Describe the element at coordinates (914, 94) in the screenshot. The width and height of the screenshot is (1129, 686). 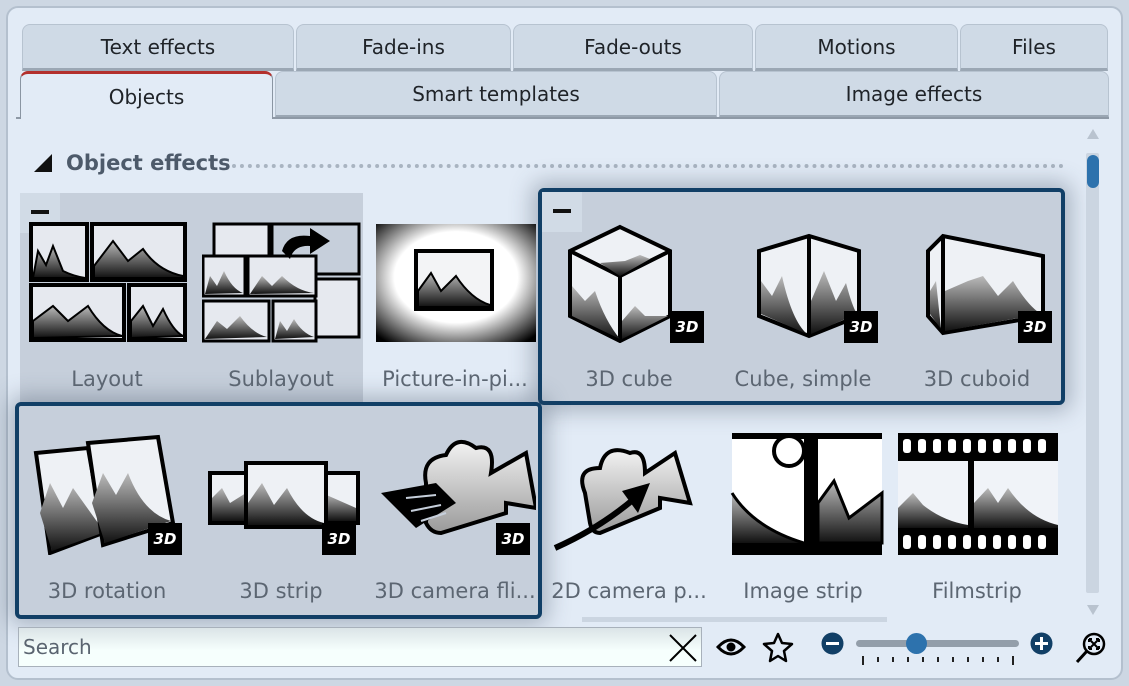
I see `tab-image-effects: Image effects` at that location.